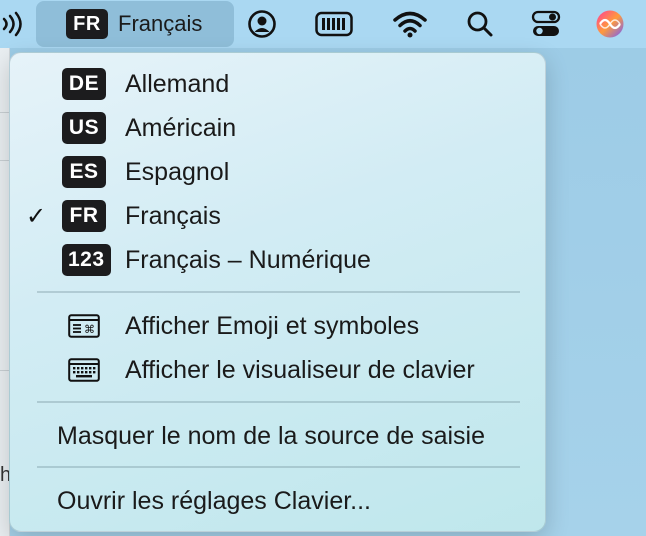 This screenshot has height=536, width=646. Describe the element at coordinates (84, 128) in the screenshot. I see `source-badge-us: US` at that location.